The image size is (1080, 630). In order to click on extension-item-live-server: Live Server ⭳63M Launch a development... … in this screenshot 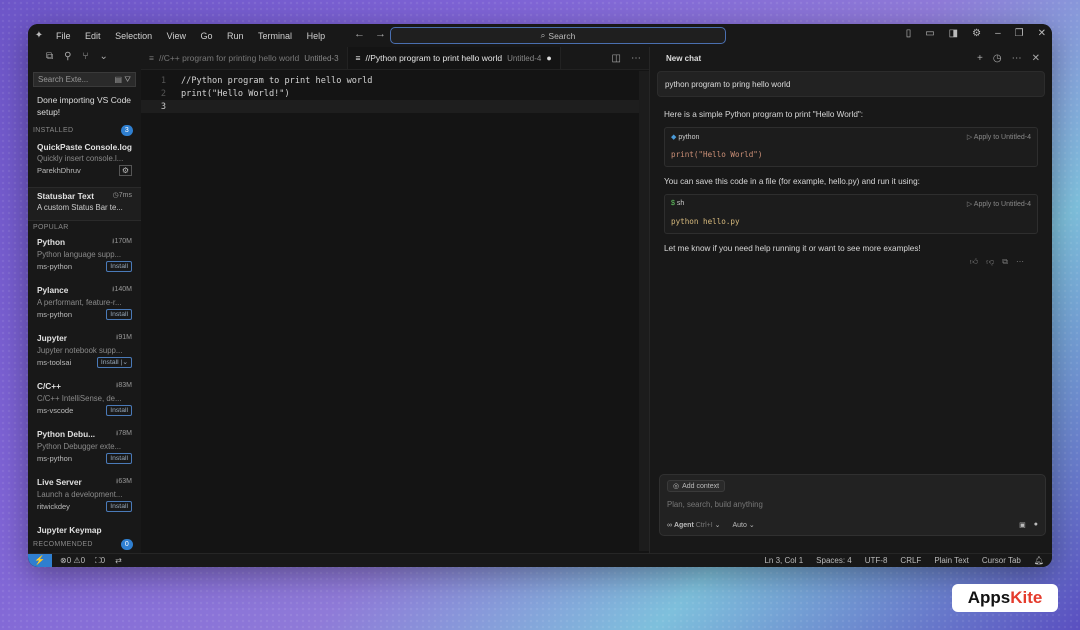, I will do `click(84, 498)`.